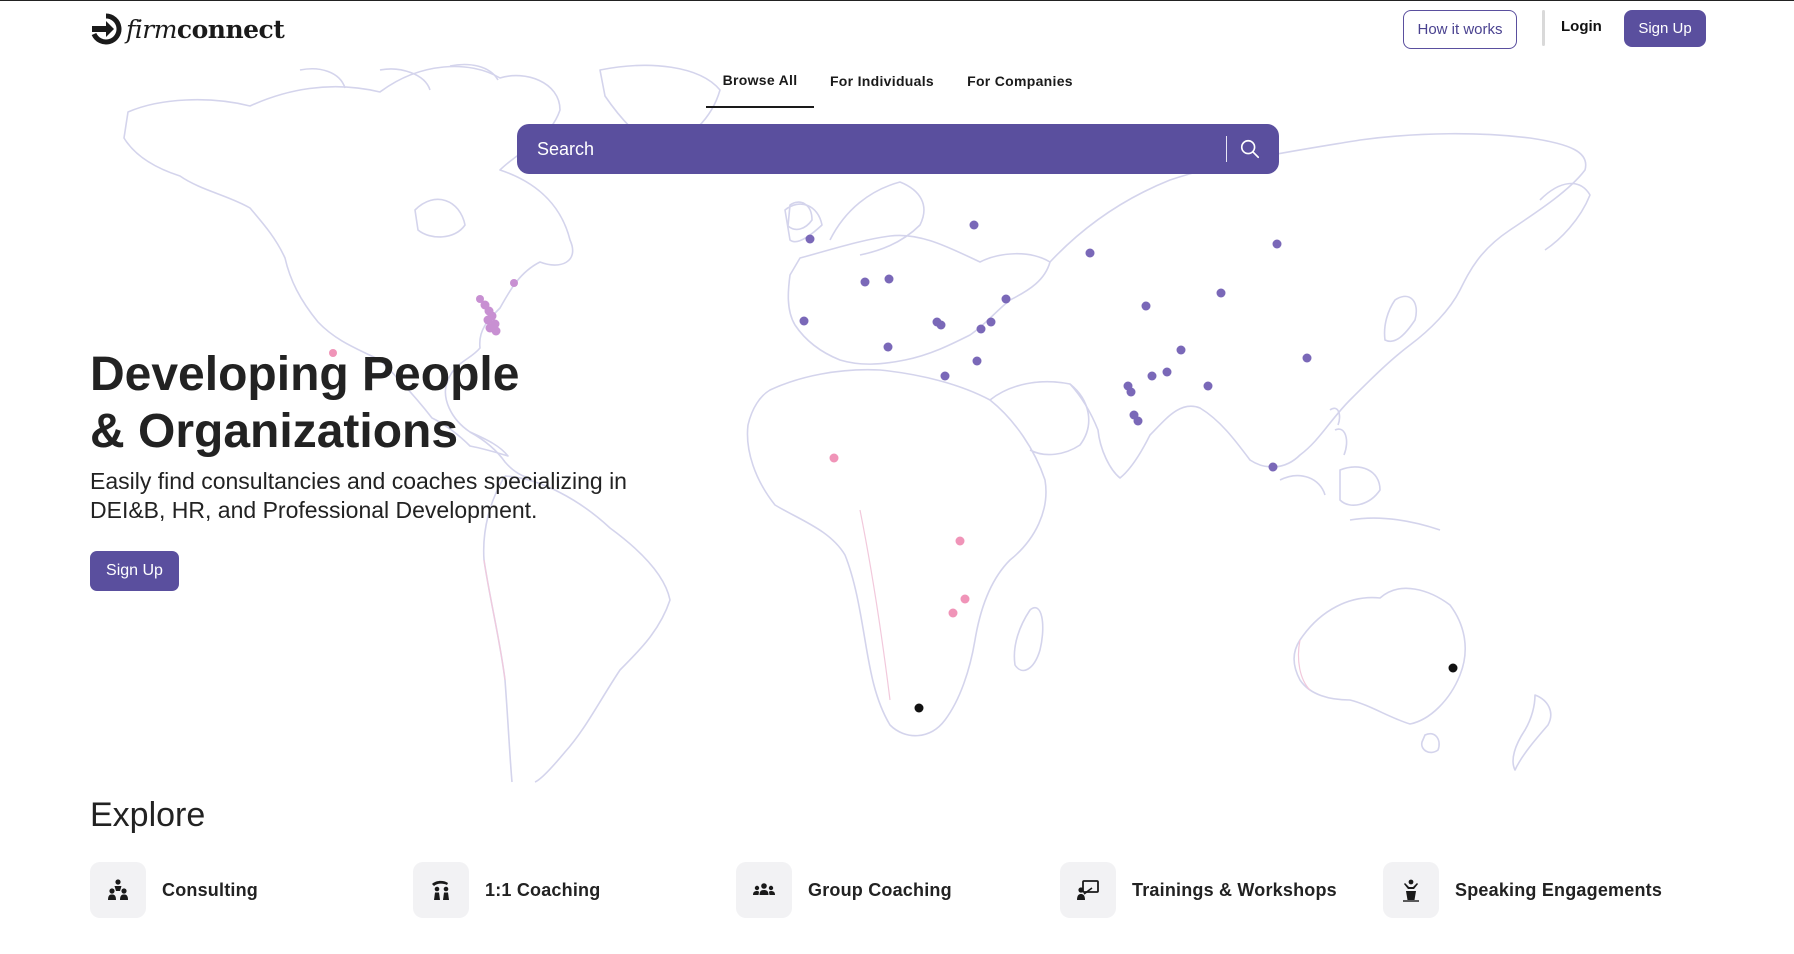 This screenshot has height=954, width=1794. I want to click on search-bar, so click(898, 149).